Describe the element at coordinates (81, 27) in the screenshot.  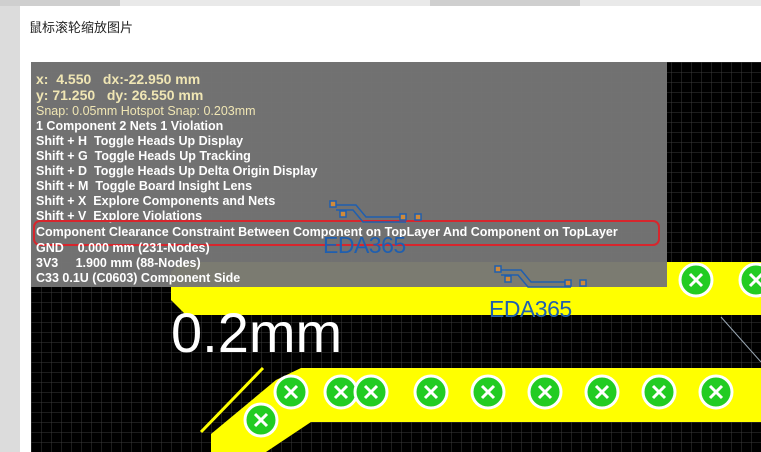
I see `dialog-title: 鼠标滚轮缩放图片` at that location.